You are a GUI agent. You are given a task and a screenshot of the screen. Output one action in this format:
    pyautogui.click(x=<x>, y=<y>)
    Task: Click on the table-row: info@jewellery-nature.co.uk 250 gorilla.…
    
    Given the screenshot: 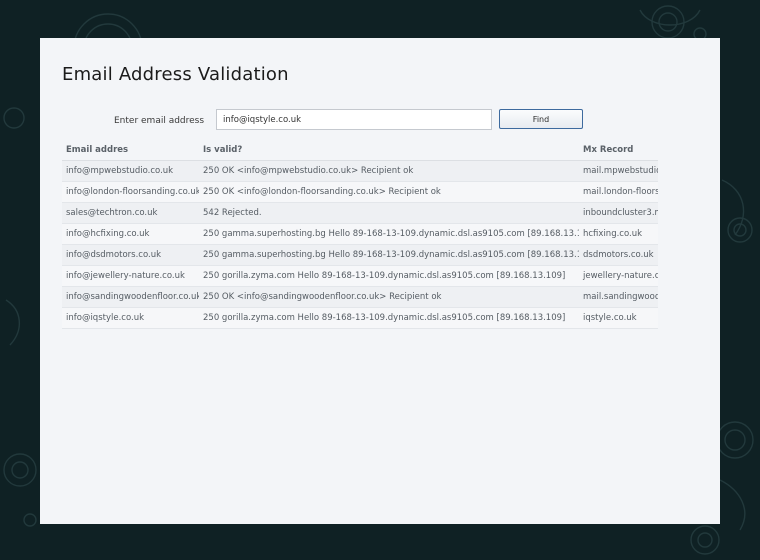 What is the action you would take?
    pyautogui.click(x=360, y=276)
    